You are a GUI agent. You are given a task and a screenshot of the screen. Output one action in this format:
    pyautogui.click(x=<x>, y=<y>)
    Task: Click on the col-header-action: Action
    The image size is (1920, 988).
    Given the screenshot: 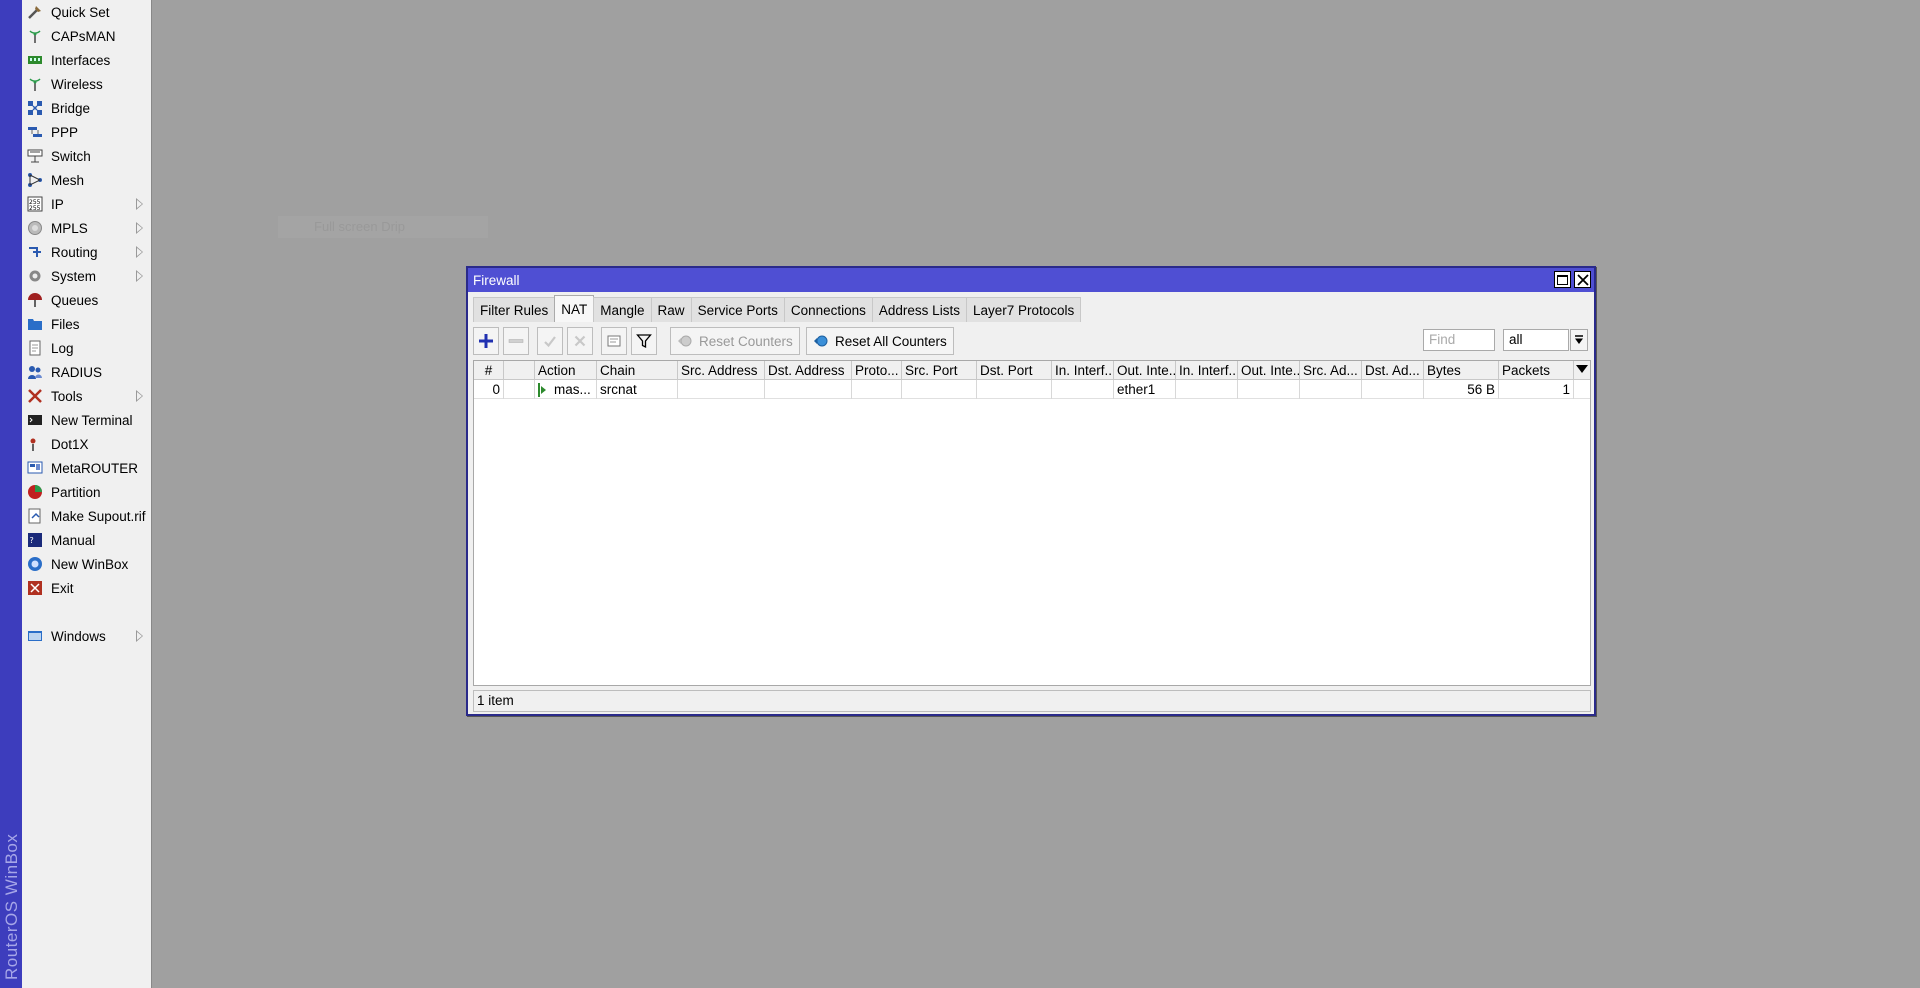 What is the action you would take?
    pyautogui.click(x=566, y=370)
    